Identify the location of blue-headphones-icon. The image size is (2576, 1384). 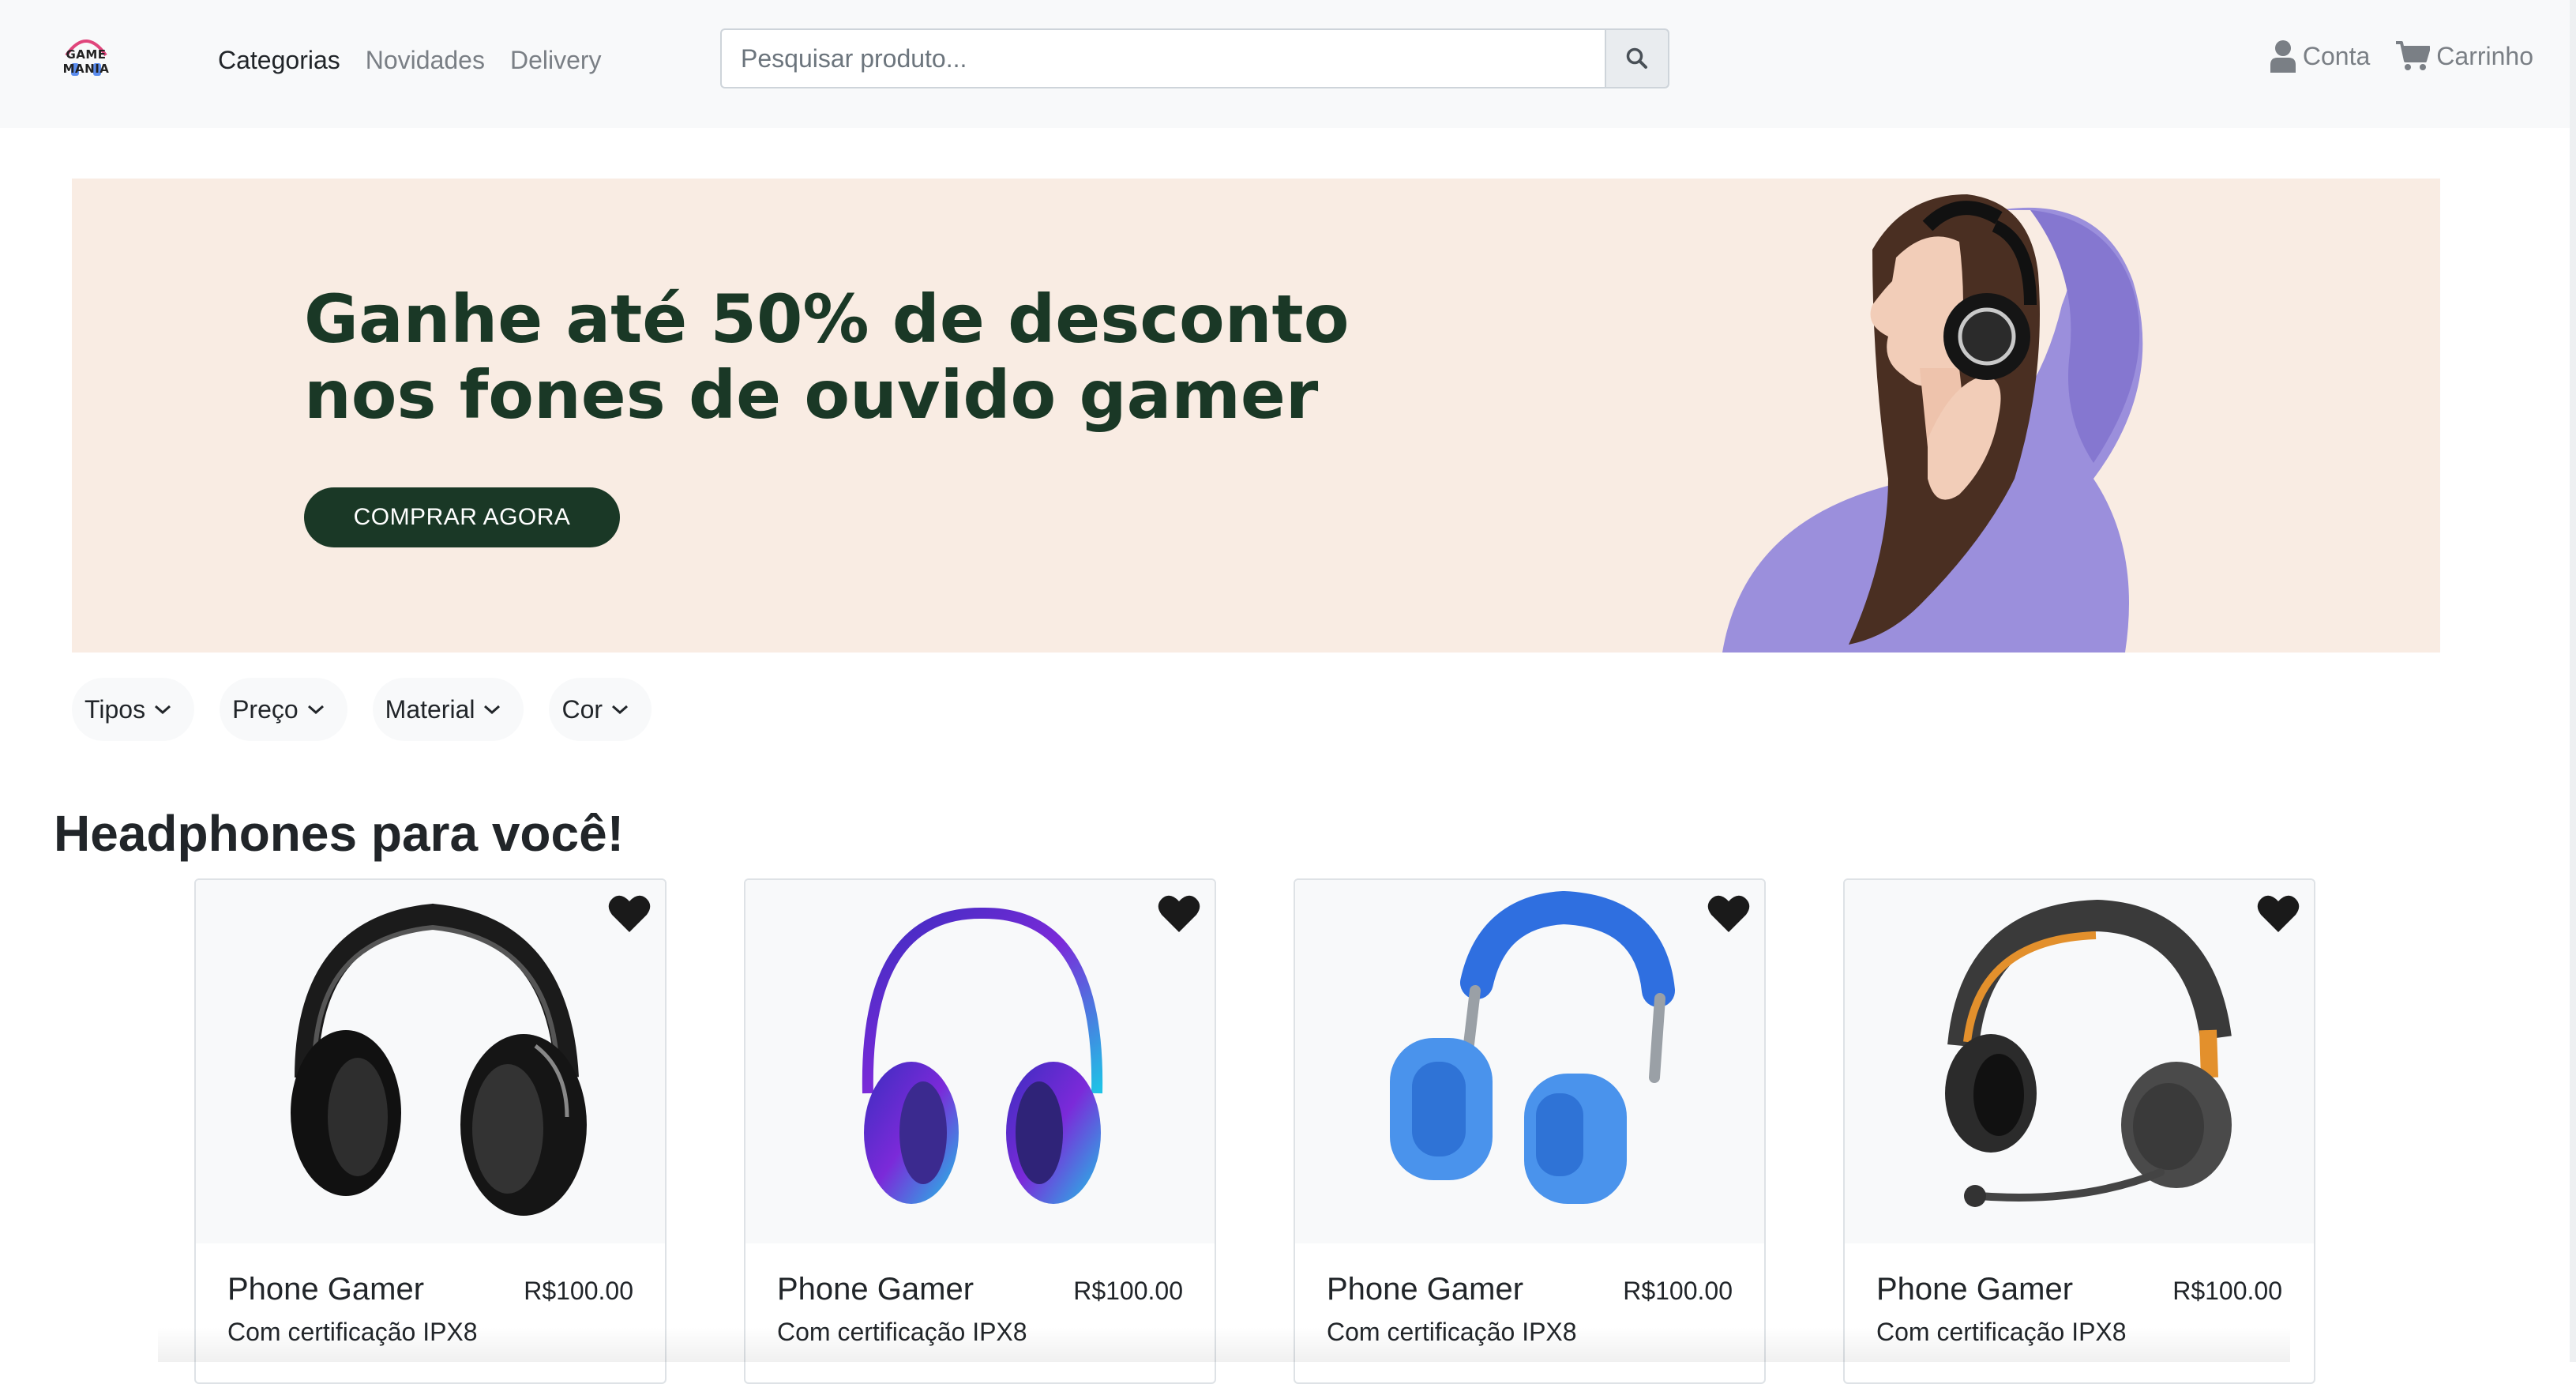
(1532, 1047).